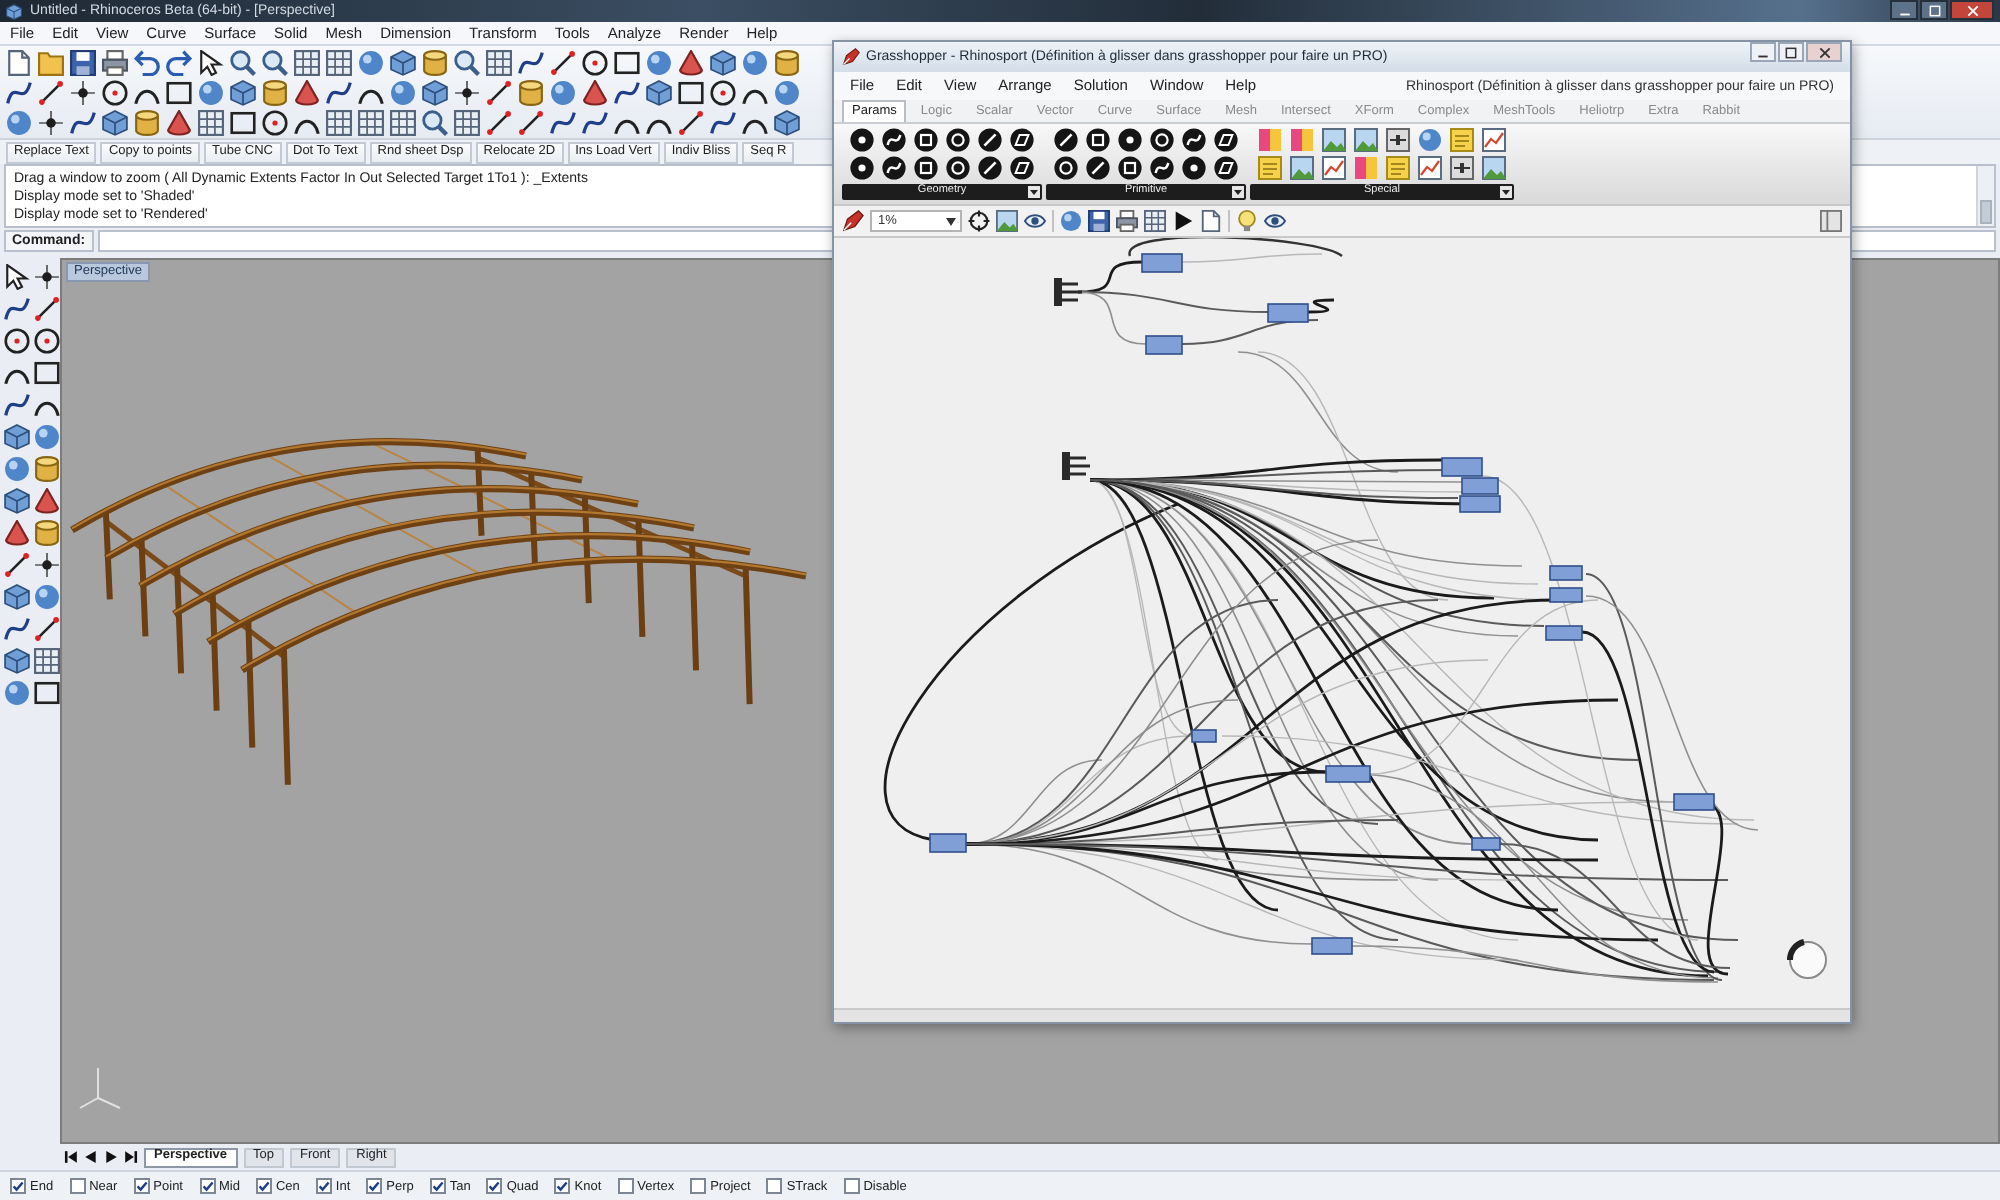 This screenshot has height=1200, width=2000. Describe the element at coordinates (853, 221) in the screenshot. I see `pen-icon` at that location.